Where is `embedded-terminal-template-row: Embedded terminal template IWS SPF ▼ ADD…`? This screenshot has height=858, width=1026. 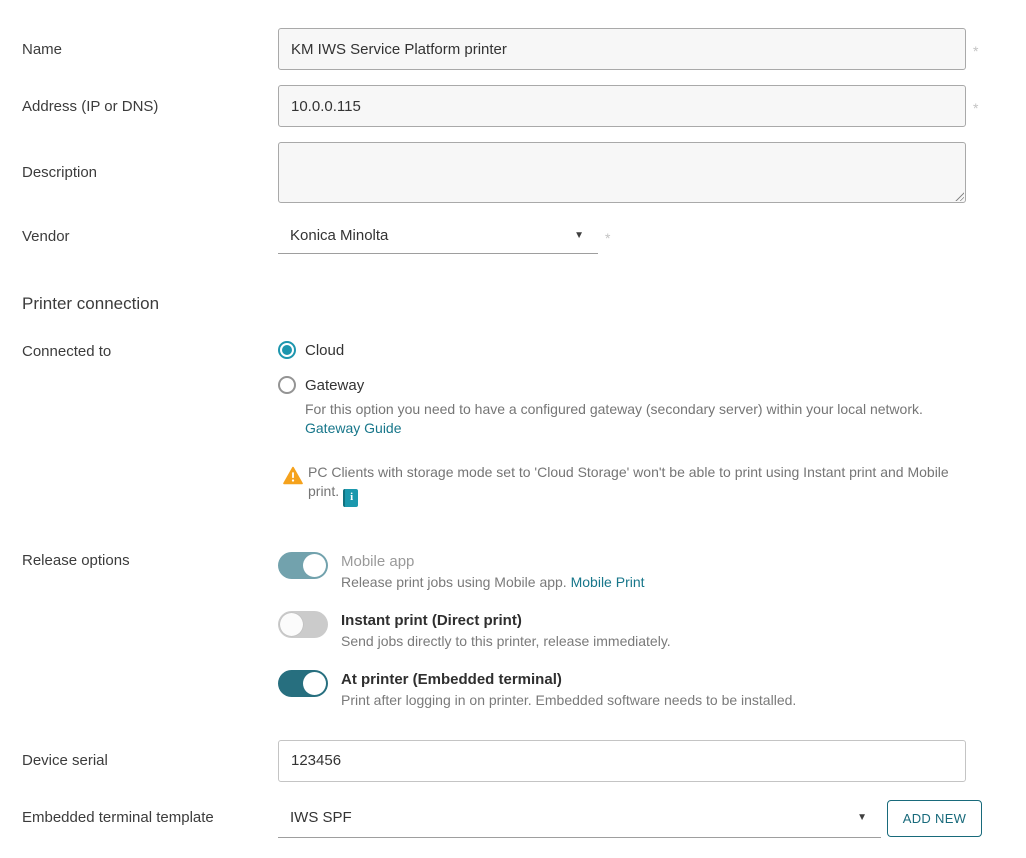 embedded-terminal-template-row: Embedded terminal template IWS SPF ▼ ADD… is located at coordinates (513, 818).